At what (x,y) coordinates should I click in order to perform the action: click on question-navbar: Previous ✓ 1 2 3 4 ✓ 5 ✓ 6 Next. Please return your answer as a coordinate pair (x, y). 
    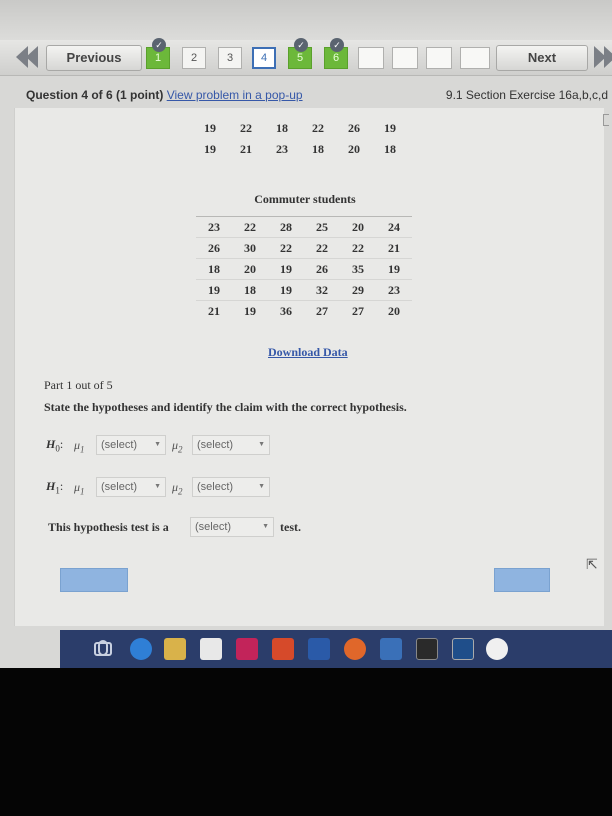
    Looking at the image, I should click on (306, 57).